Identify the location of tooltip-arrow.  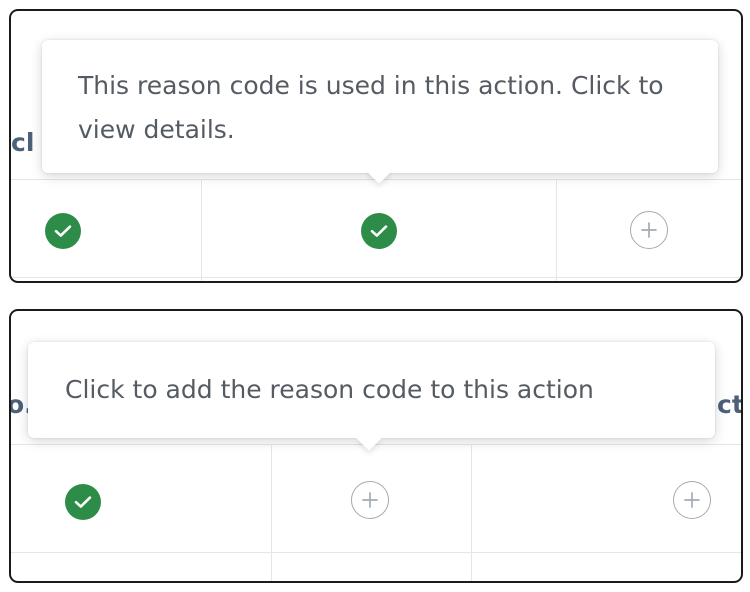
(369, 438).